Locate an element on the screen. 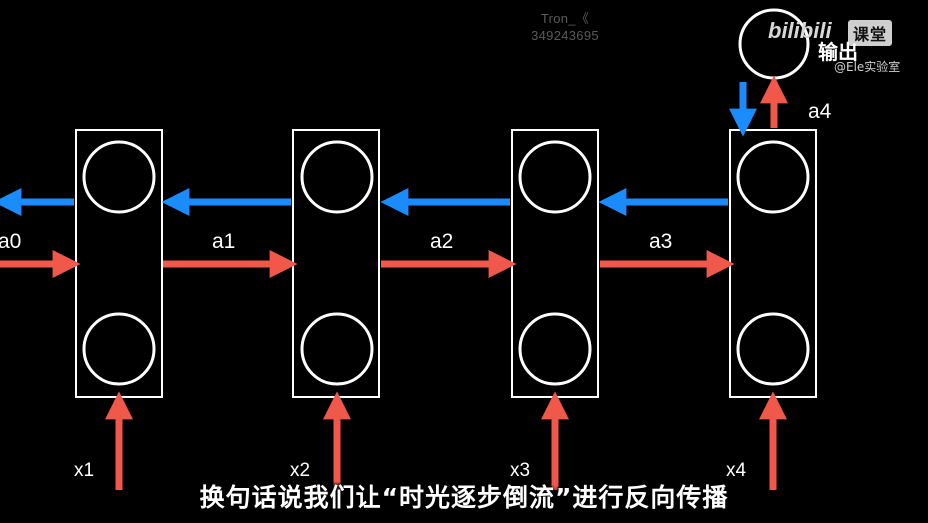 This screenshot has height=523, width=928. label-a0: a0 is located at coordinates (10, 241).